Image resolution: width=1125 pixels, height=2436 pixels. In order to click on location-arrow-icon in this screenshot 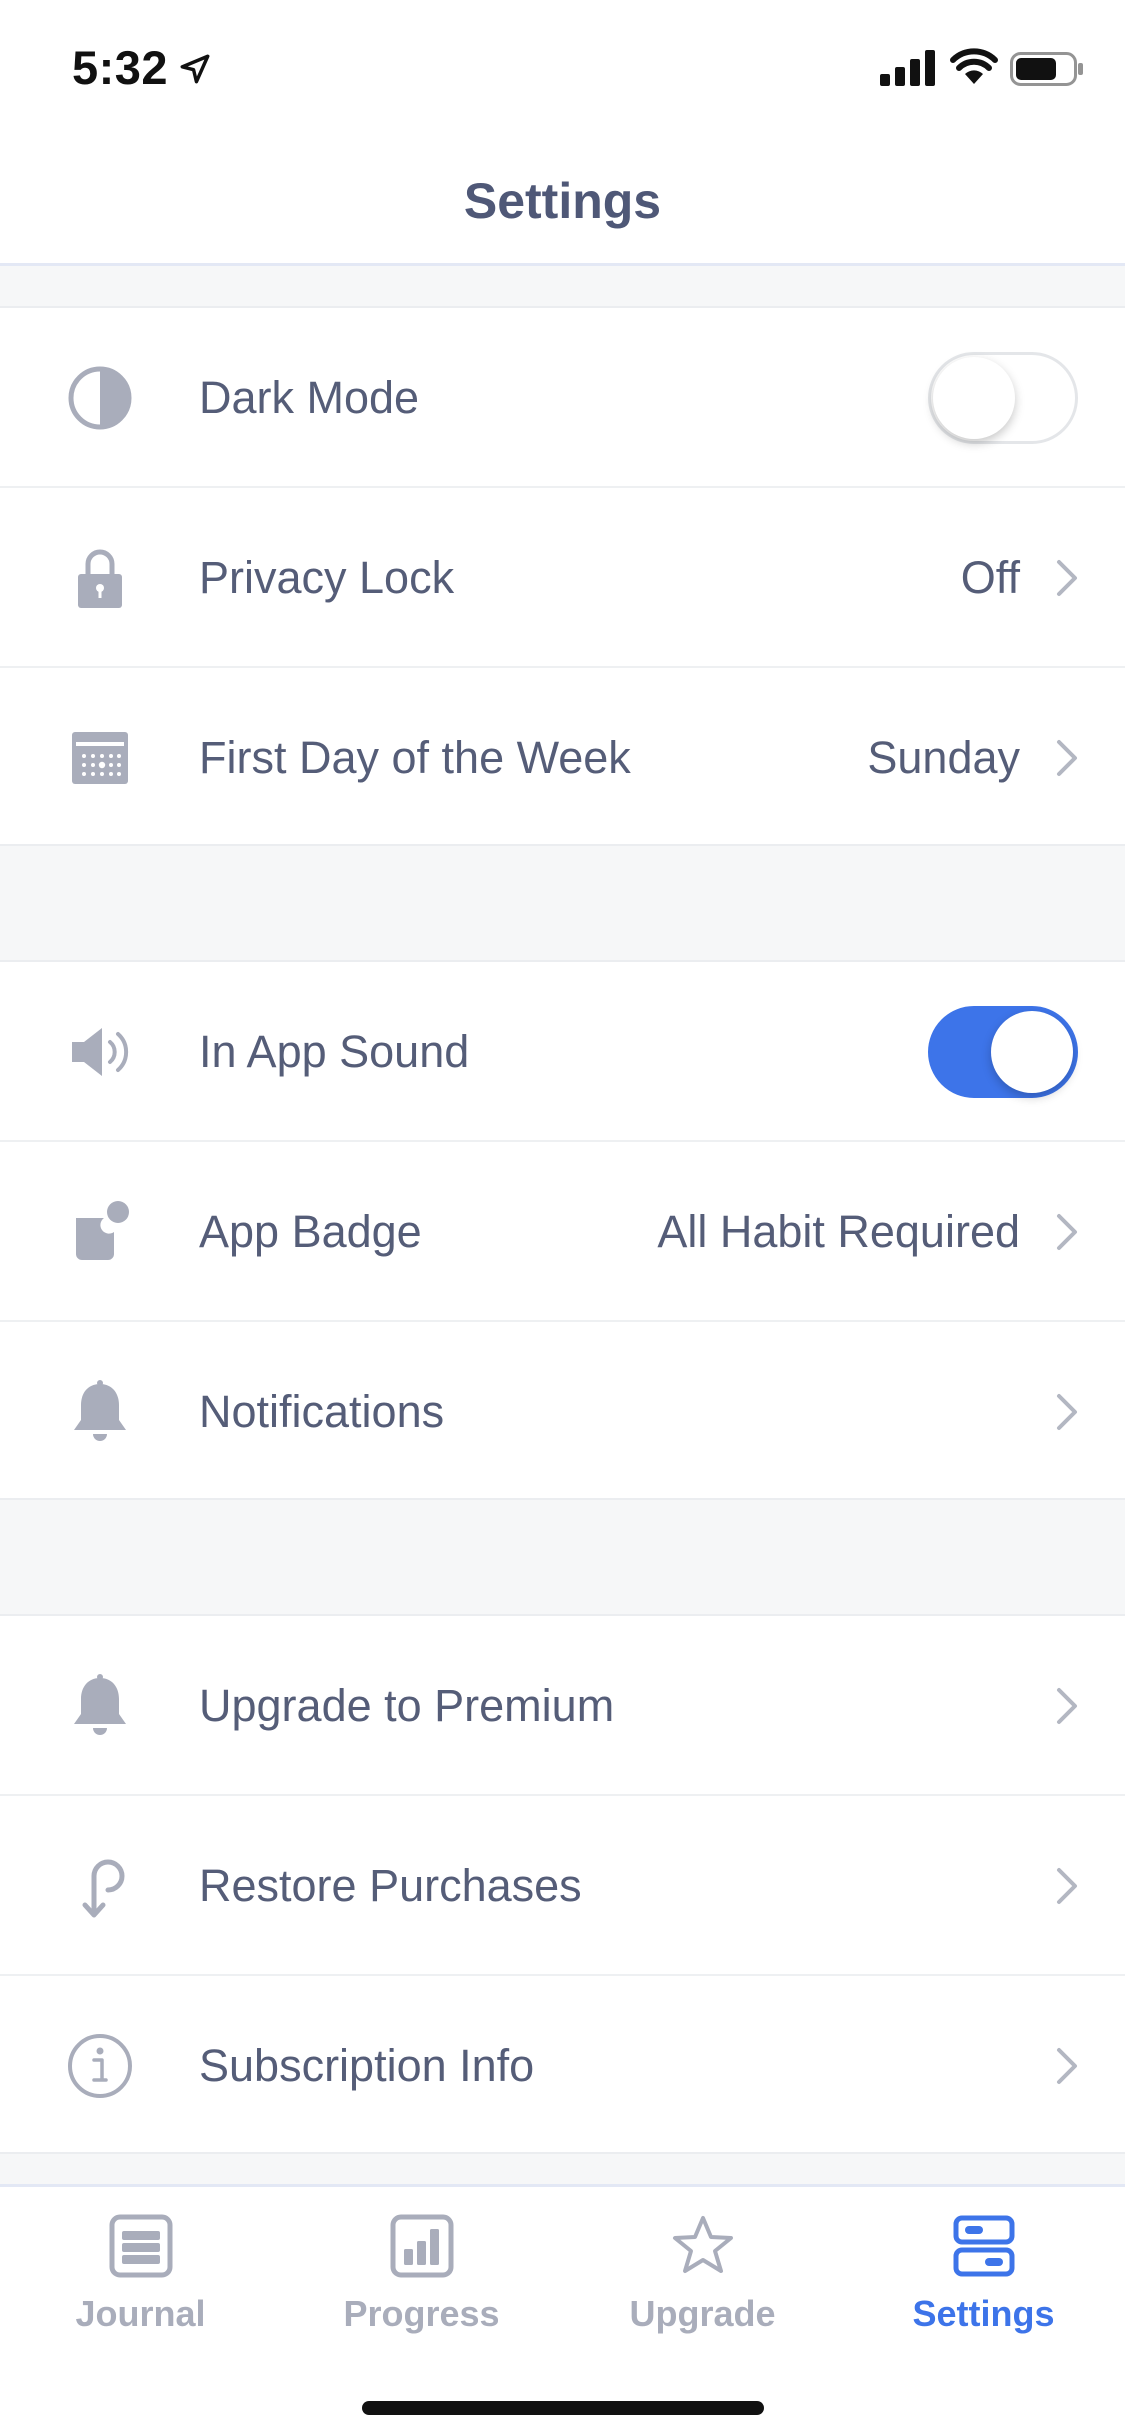, I will do `click(195, 69)`.